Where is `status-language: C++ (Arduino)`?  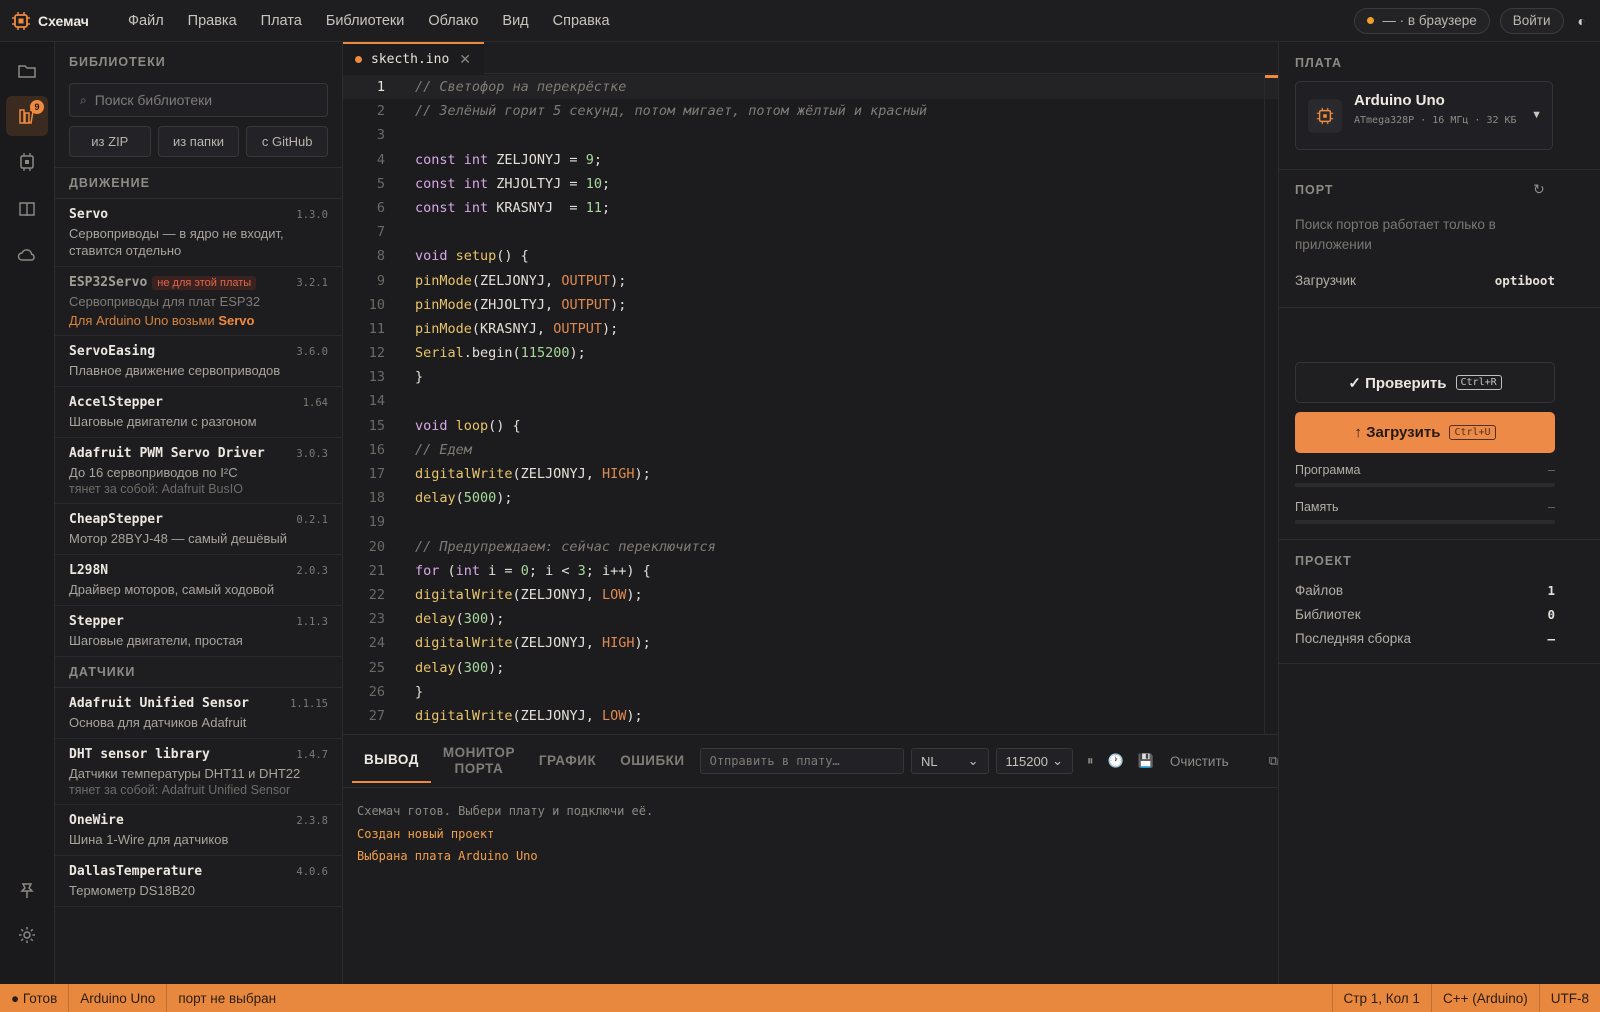
status-language: C++ (Arduino) is located at coordinates (1484, 998).